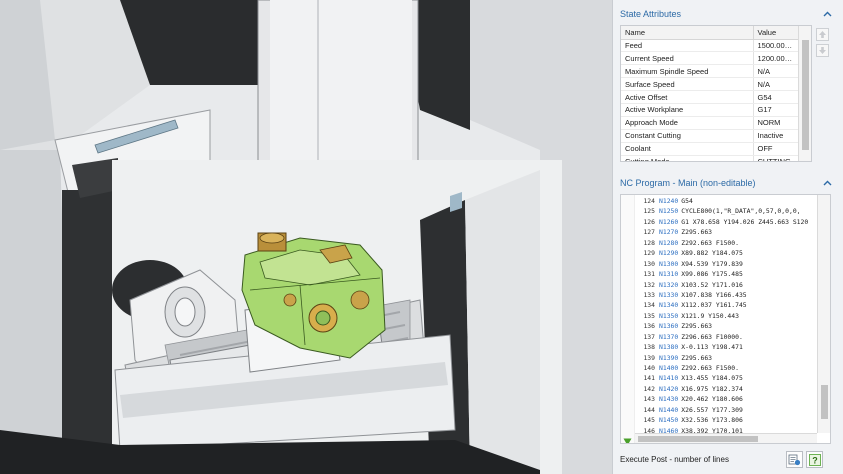 The height and width of the screenshot is (474, 843). What do you see at coordinates (651, 14) in the screenshot?
I see `state-attributes-title: State Attributes` at bounding box center [651, 14].